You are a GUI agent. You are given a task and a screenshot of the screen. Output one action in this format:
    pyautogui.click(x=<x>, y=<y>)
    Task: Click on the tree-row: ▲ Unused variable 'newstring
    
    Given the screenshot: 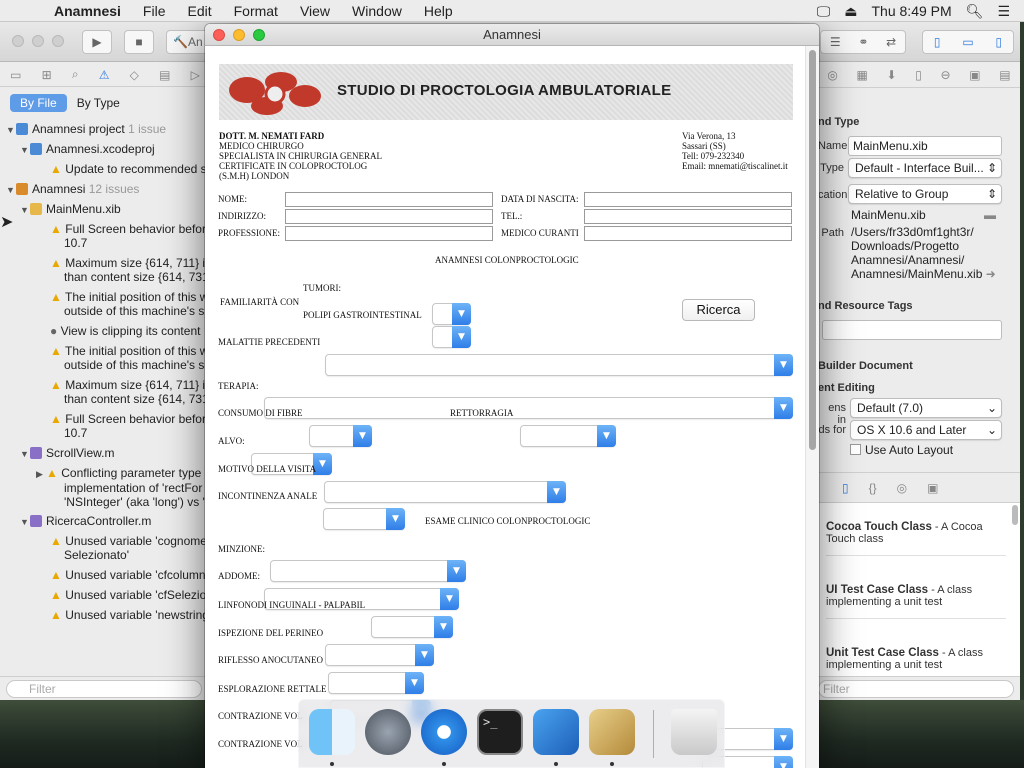 What is the action you would take?
    pyautogui.click(x=105, y=615)
    